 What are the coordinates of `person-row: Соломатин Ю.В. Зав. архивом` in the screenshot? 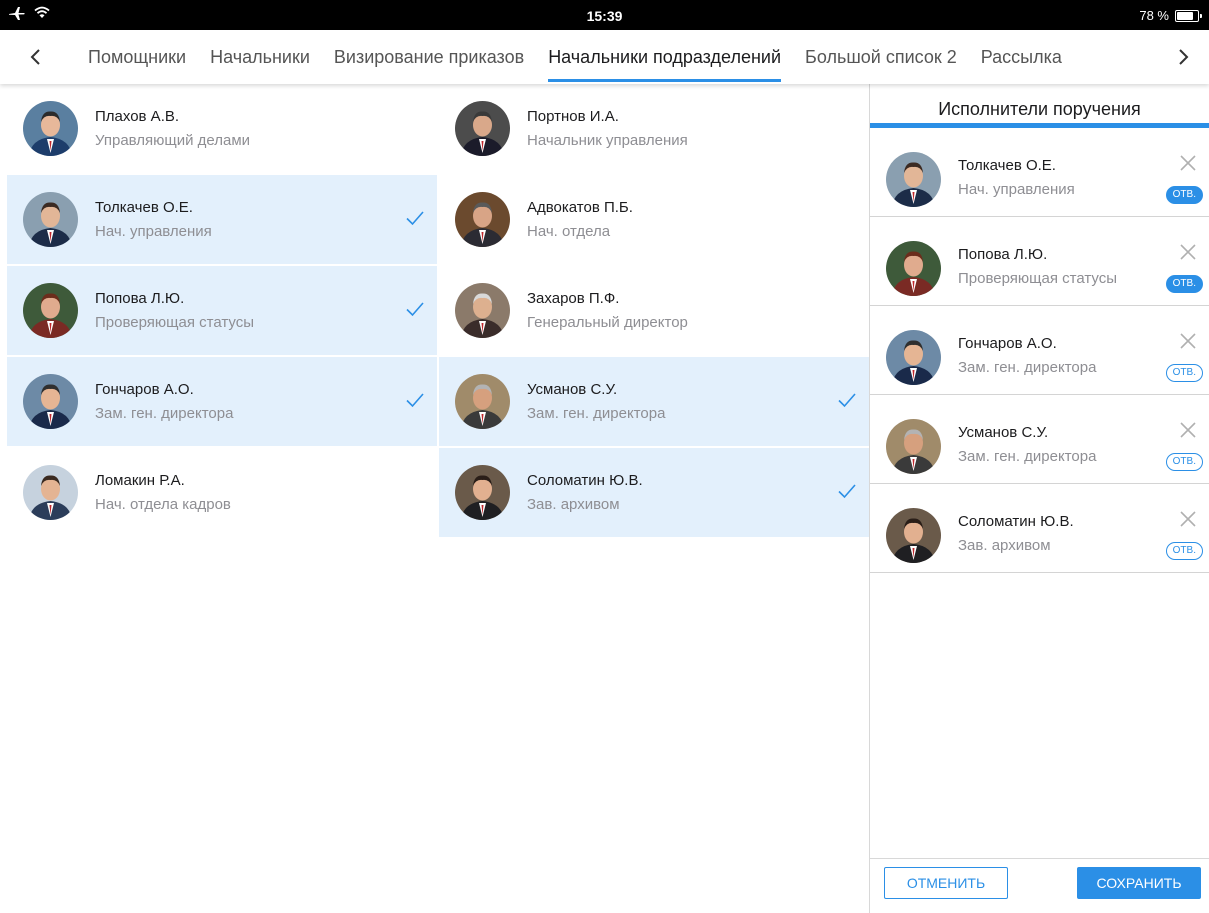 It's located at (654, 492).